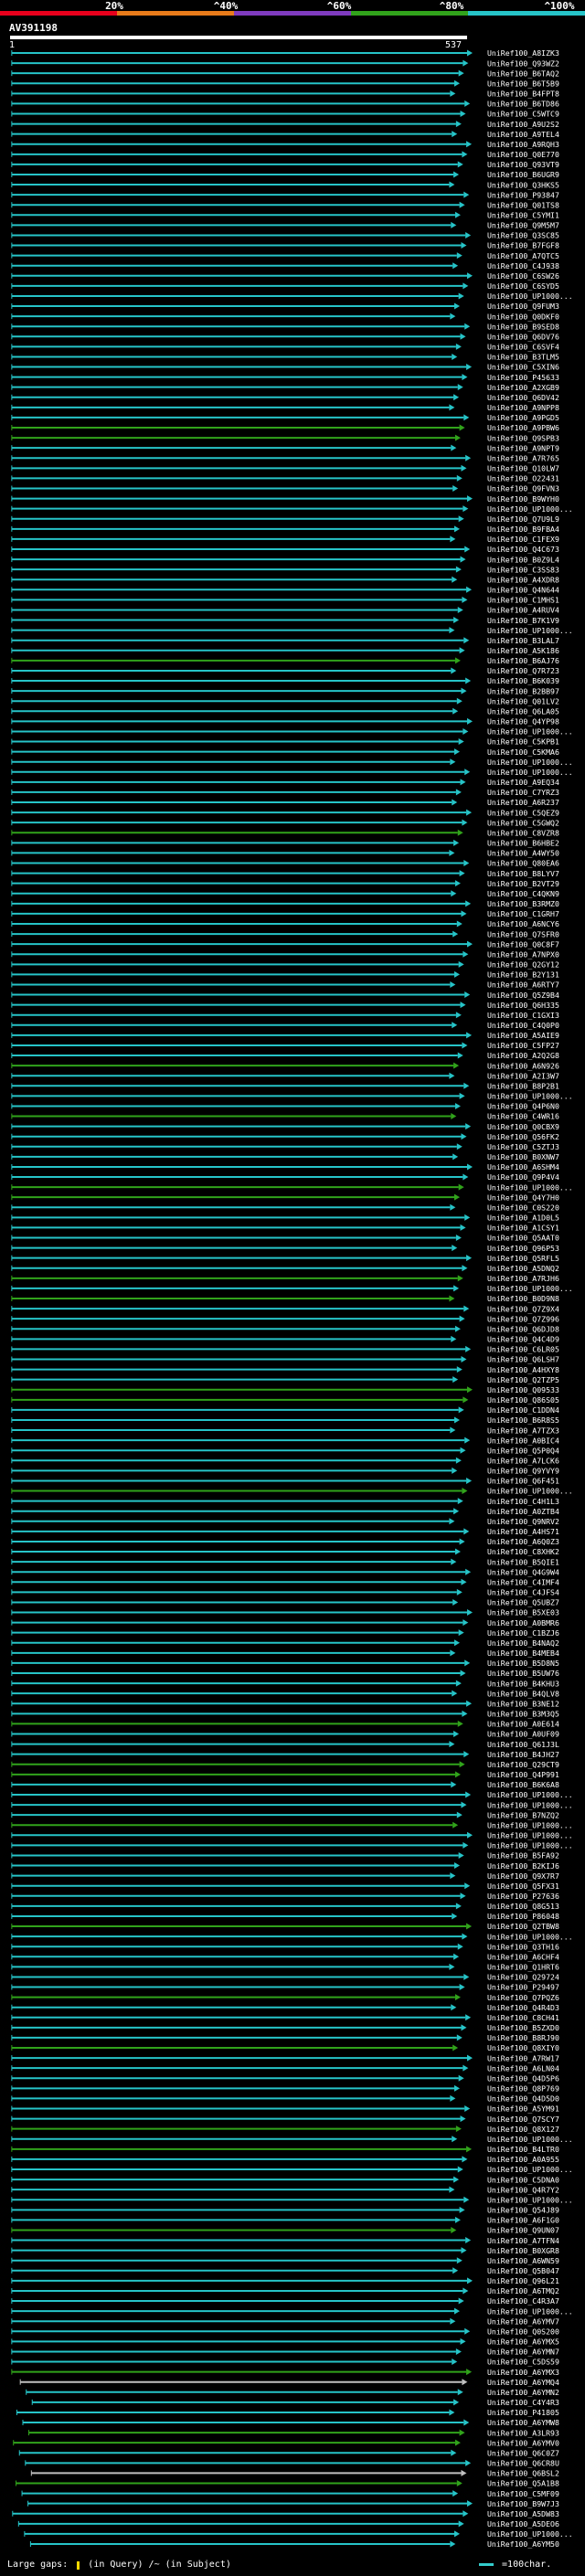  Describe the element at coordinates (523, 1866) in the screenshot. I see `hit-label: UniRef100_B2KIJ6` at that location.